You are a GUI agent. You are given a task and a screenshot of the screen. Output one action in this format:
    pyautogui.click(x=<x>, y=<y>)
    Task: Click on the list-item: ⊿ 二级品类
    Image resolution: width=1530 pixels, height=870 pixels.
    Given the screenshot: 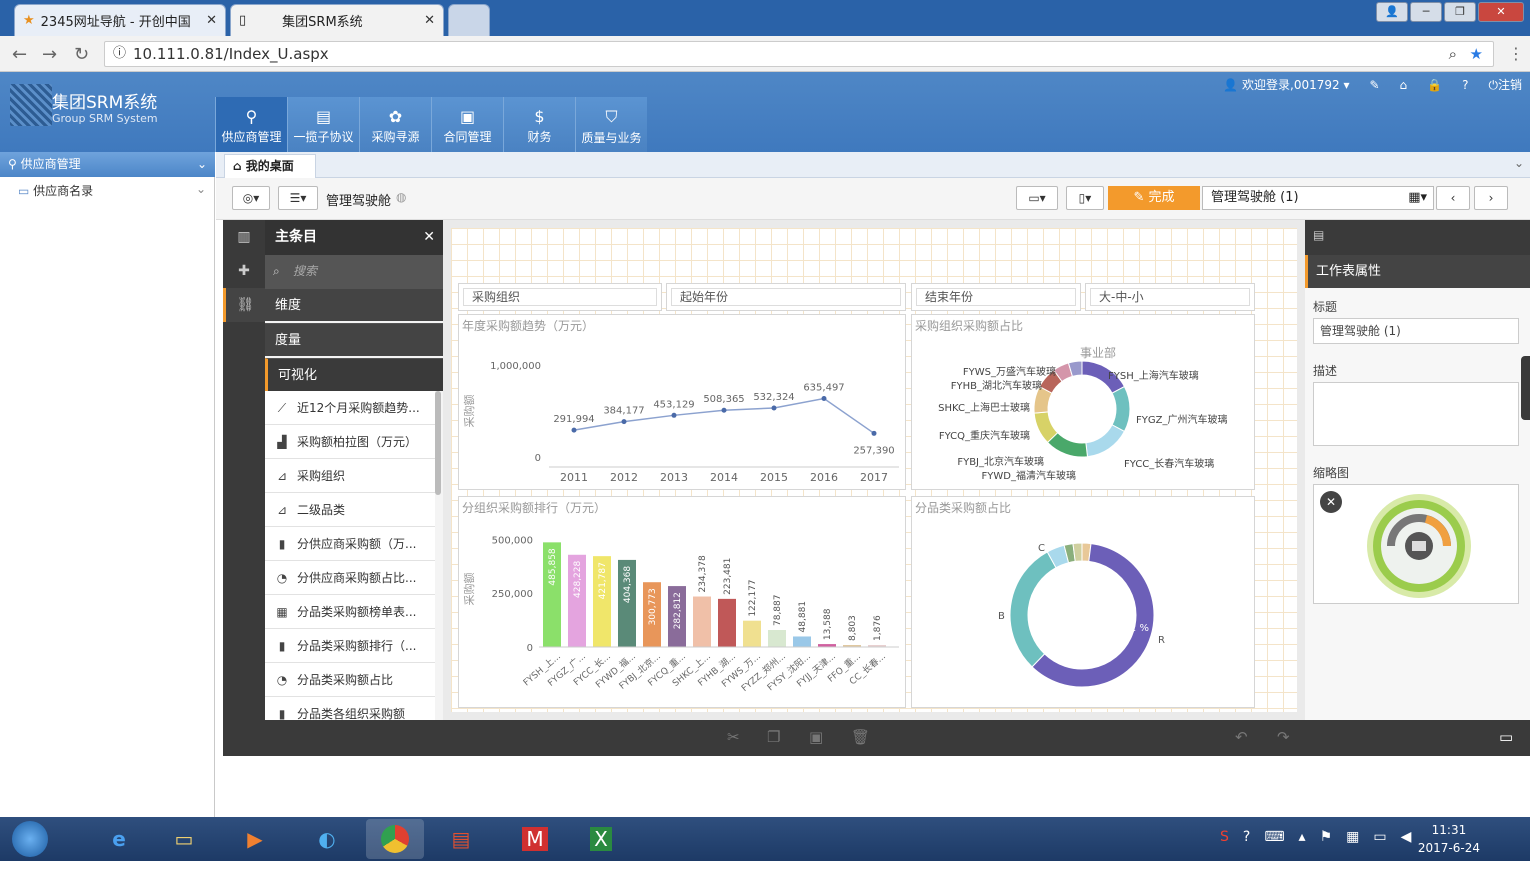 What is the action you would take?
    pyautogui.click(x=350, y=510)
    